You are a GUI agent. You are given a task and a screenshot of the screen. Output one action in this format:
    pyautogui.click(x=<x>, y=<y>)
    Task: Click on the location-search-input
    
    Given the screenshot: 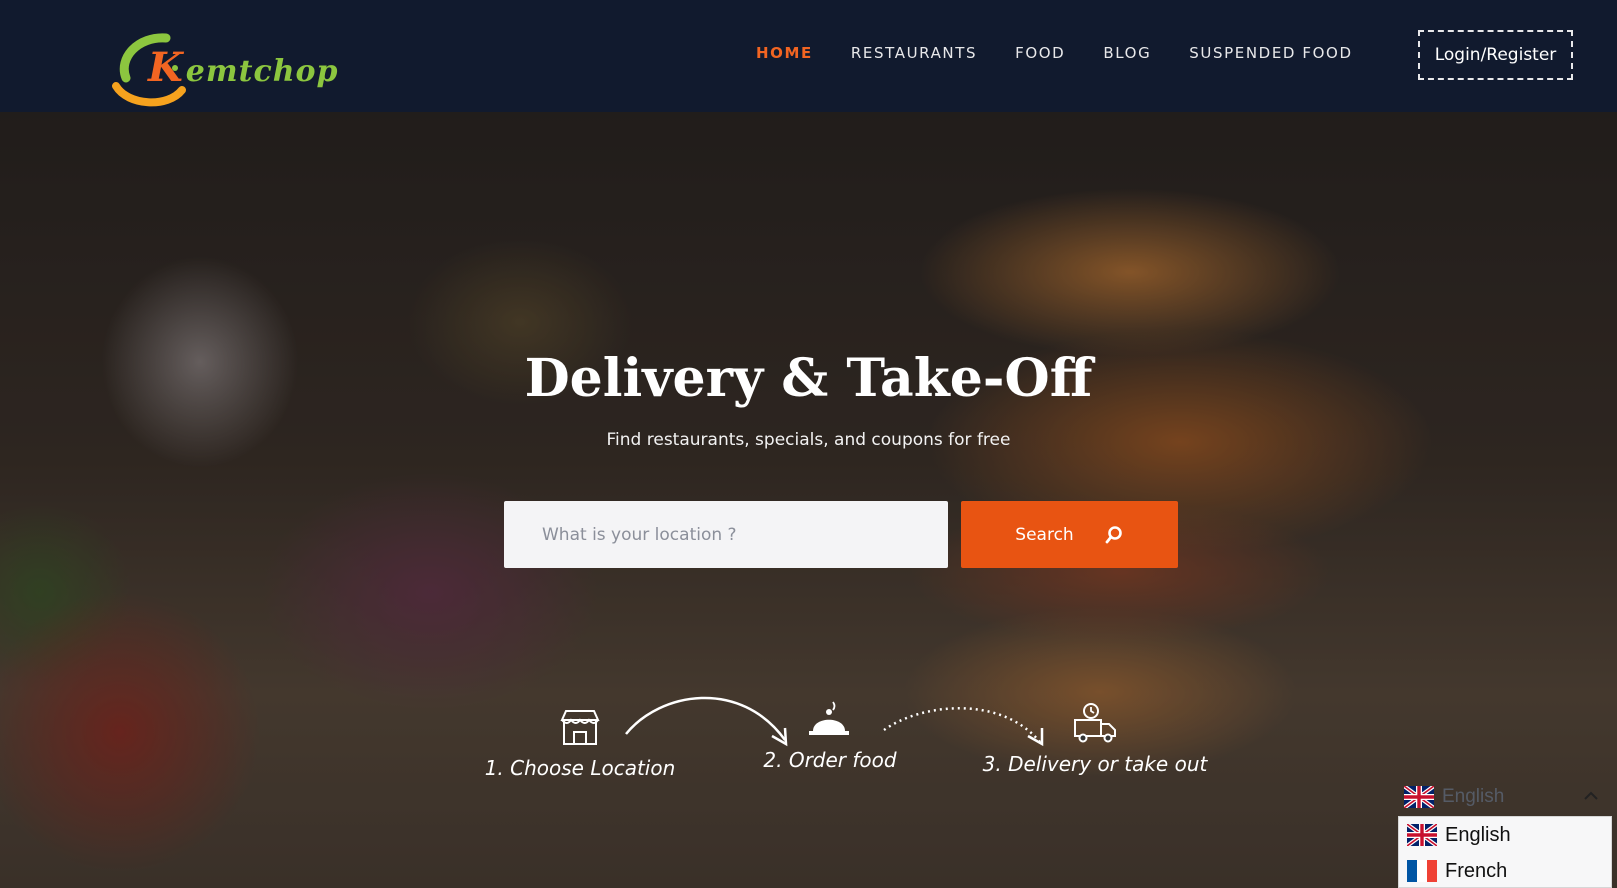 What is the action you would take?
    pyautogui.click(x=726, y=534)
    